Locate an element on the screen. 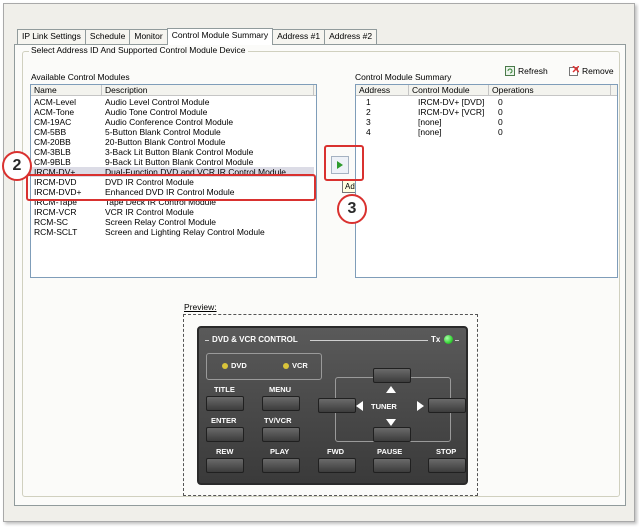 The image size is (639, 527). title-label: TITLE is located at coordinates (224, 389).